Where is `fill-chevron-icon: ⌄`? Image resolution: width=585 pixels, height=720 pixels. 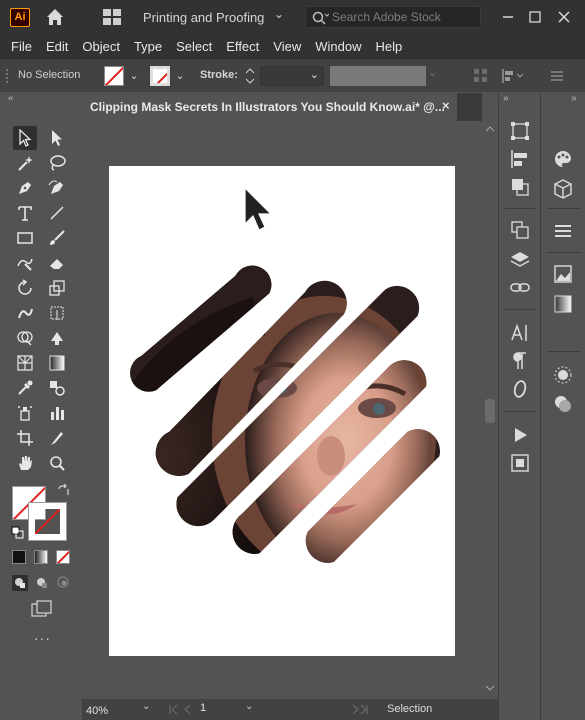 fill-chevron-icon: ⌄ is located at coordinates (134, 76).